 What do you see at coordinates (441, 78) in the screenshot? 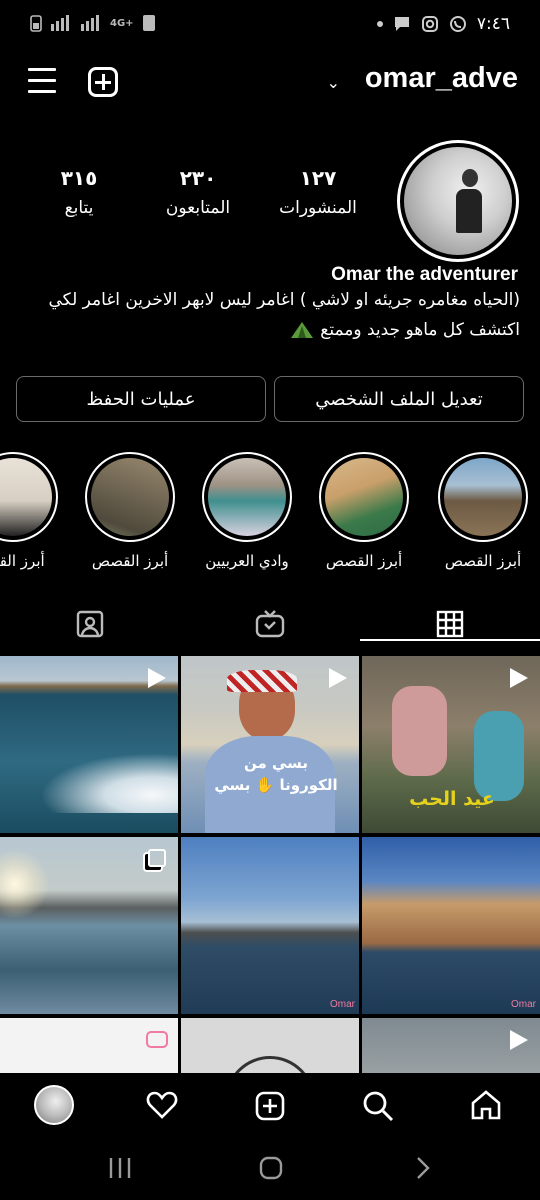
I see `username-switcher: omar_adve` at bounding box center [441, 78].